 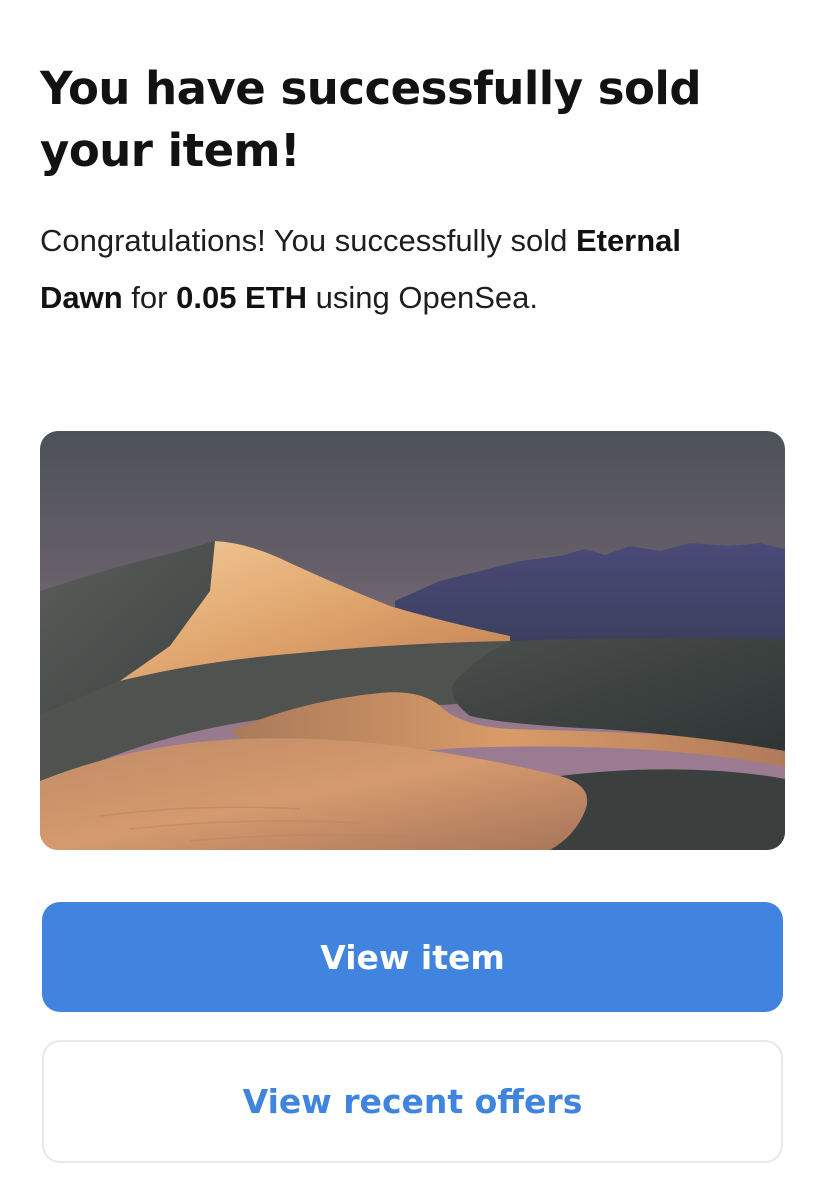 What do you see at coordinates (371, 119) in the screenshot?
I see `page-title: You have successfully sold your item!` at bounding box center [371, 119].